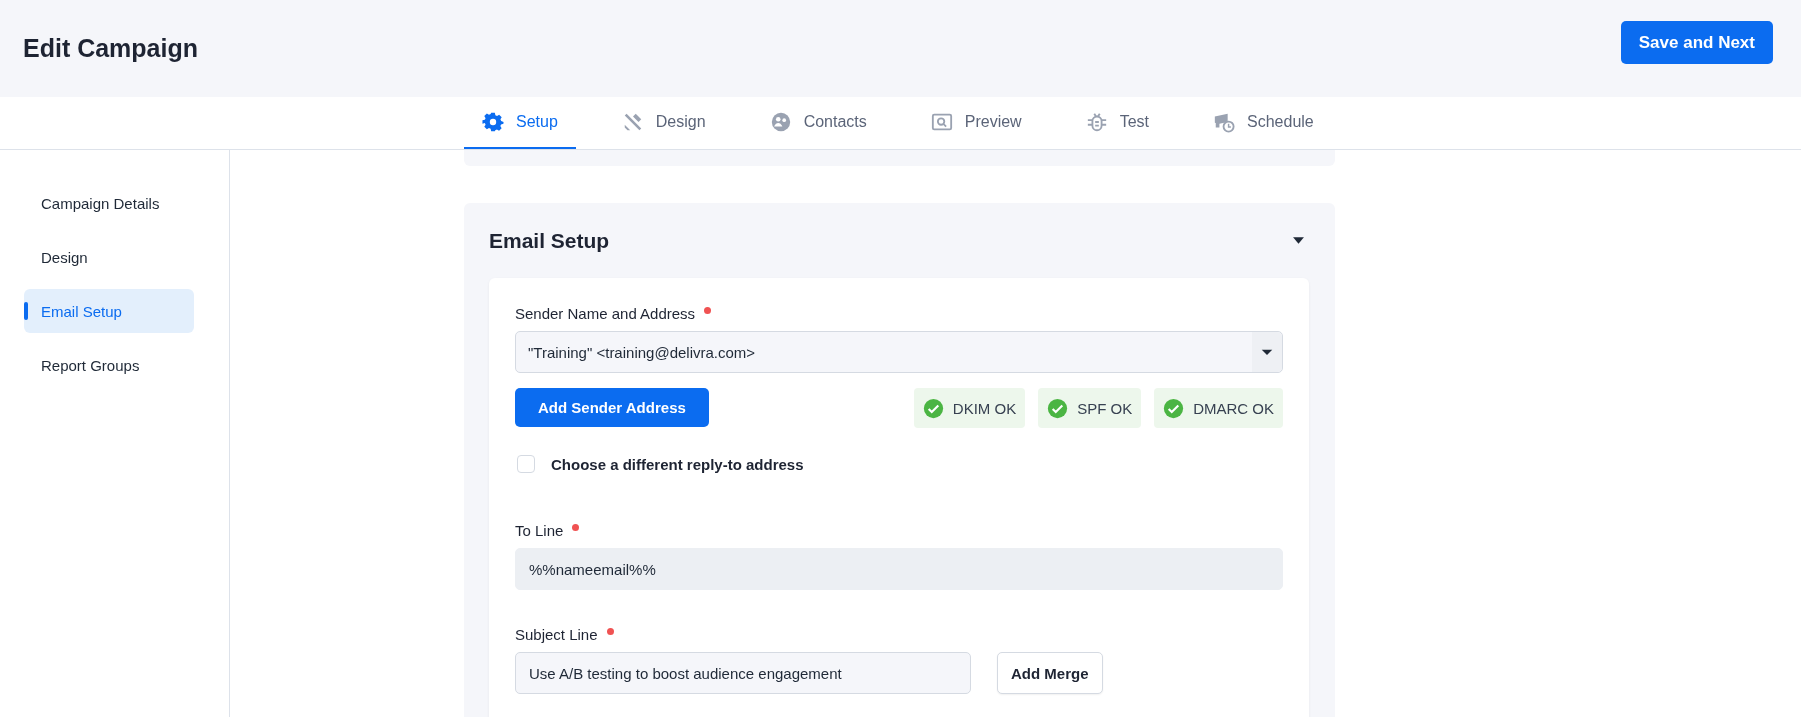 The width and height of the screenshot is (1801, 717). I want to click on sidebar-item: Email Setup, so click(109, 311).